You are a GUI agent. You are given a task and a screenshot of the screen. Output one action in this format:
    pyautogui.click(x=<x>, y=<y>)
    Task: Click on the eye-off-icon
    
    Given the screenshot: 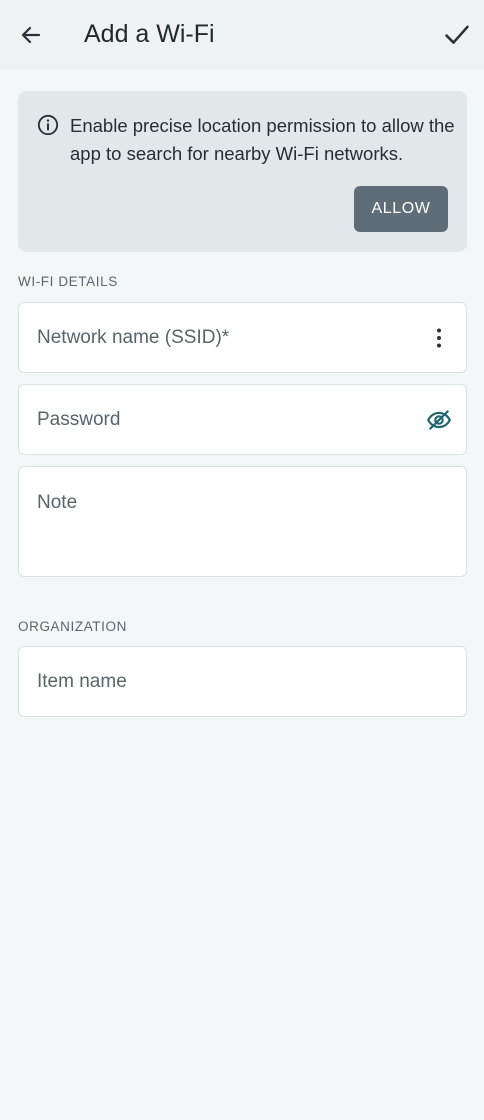 What is the action you would take?
    pyautogui.click(x=439, y=420)
    